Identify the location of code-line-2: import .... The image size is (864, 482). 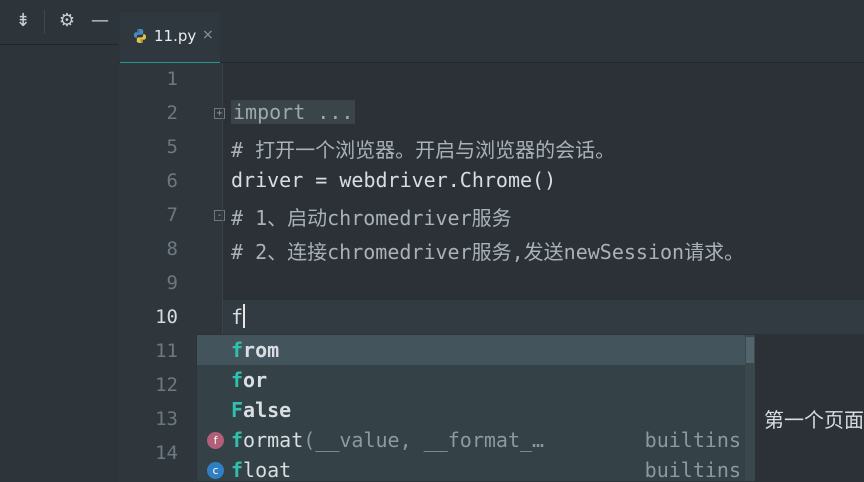
(293, 112).